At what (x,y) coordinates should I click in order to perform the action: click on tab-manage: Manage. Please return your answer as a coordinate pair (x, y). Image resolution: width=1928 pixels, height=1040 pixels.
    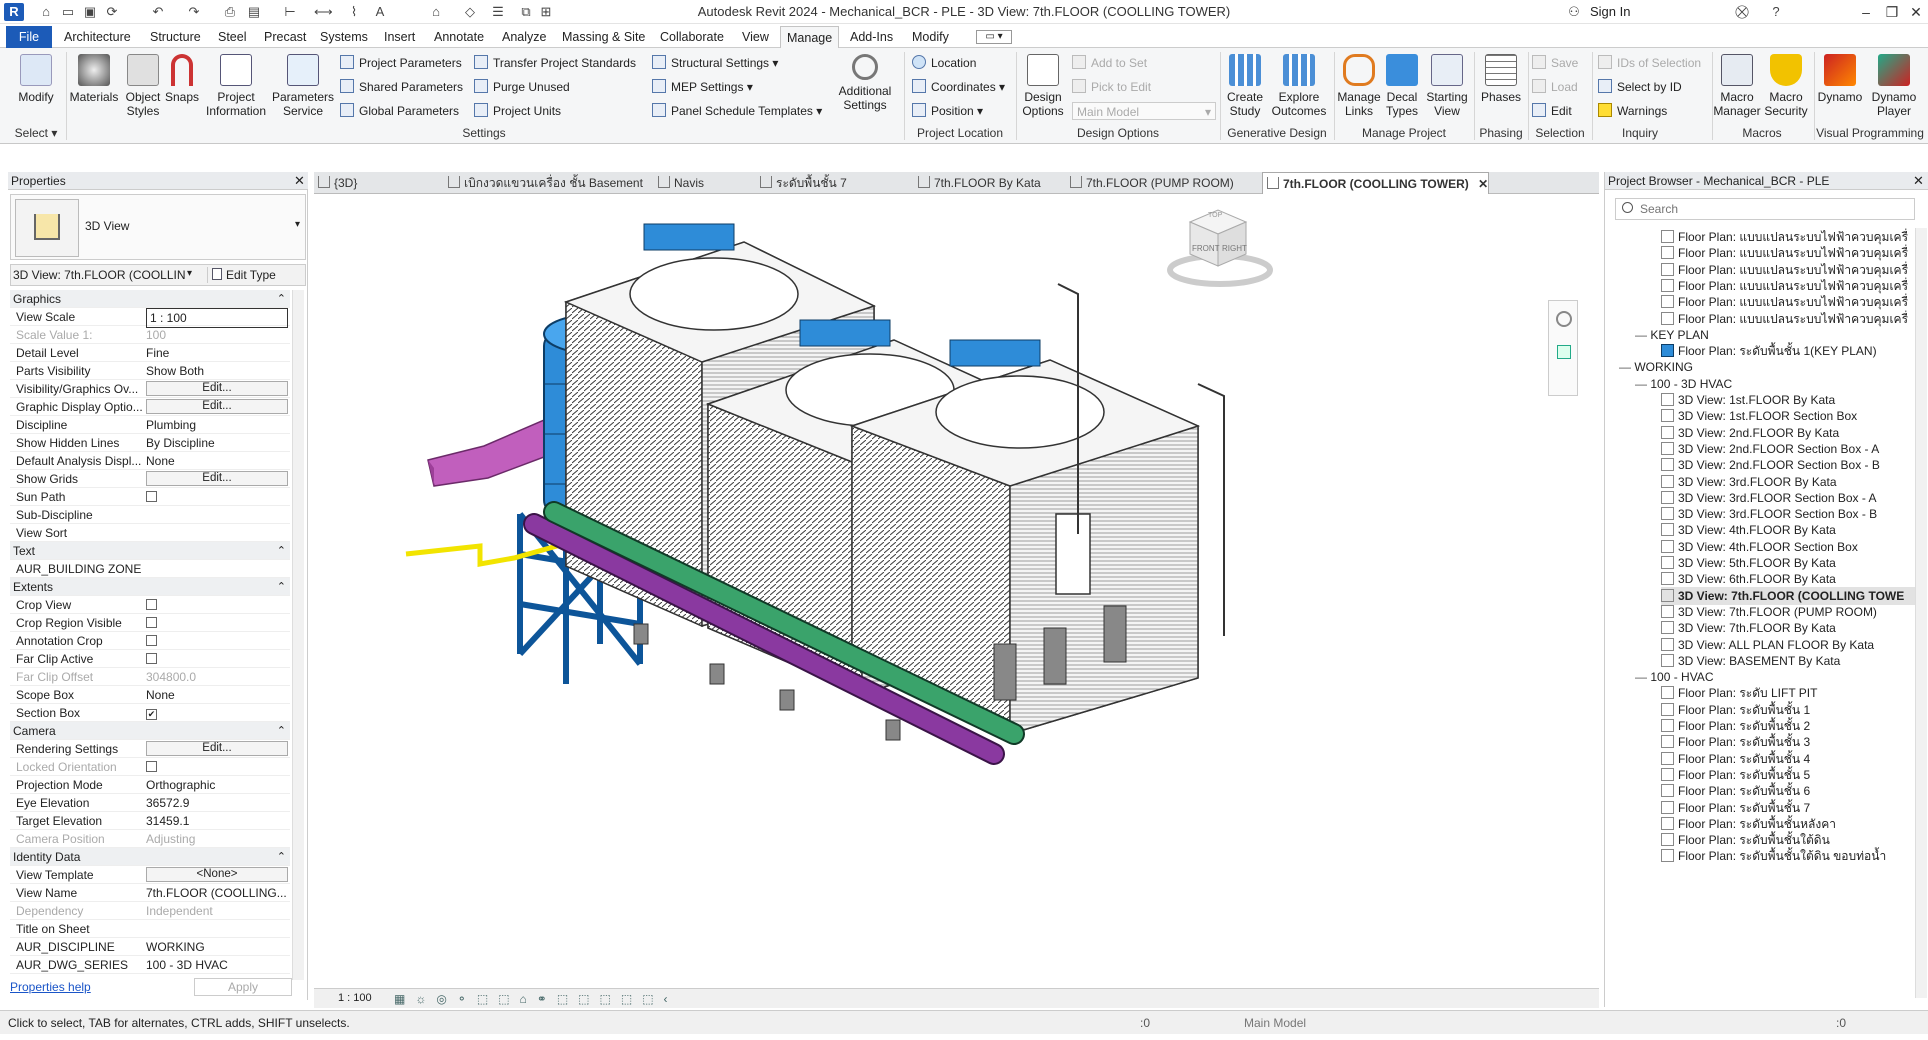
    Looking at the image, I should click on (810, 37).